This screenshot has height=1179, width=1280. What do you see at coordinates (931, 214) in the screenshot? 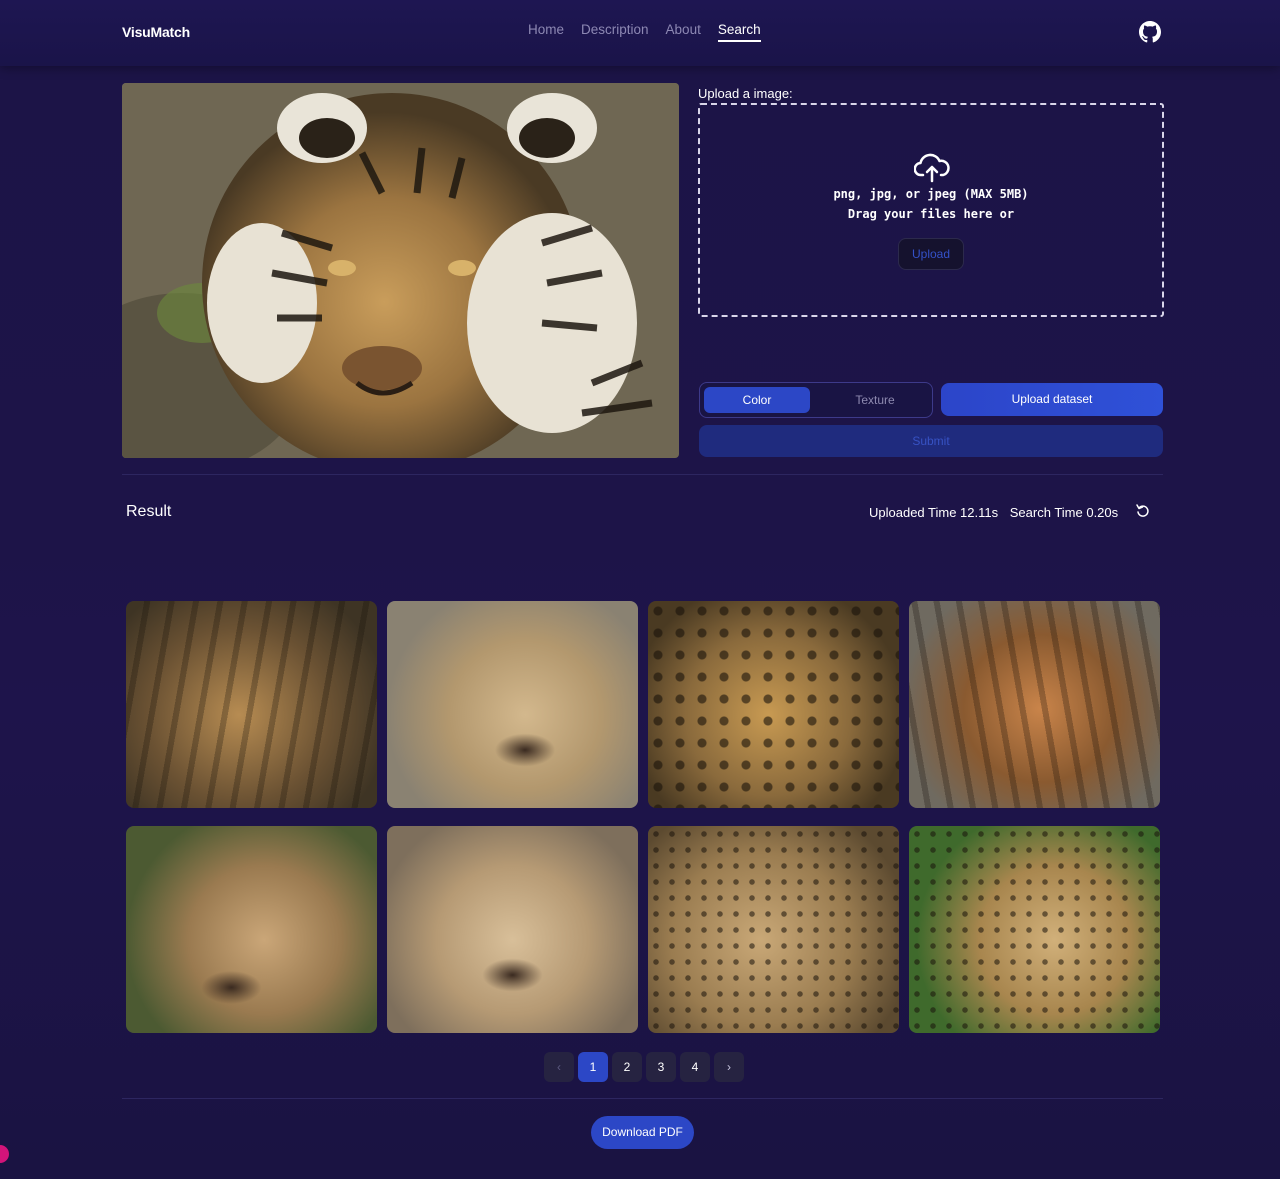
I see `upload-drag-text: Drag your files here or` at bounding box center [931, 214].